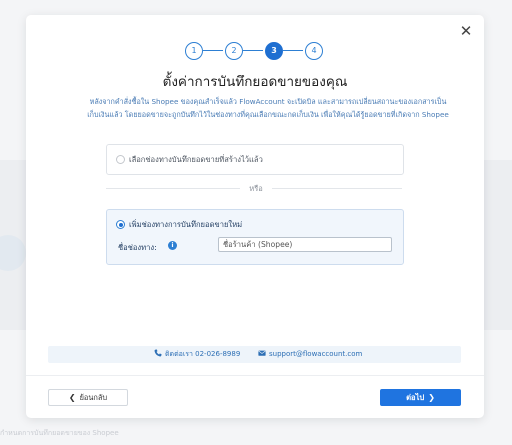  Describe the element at coordinates (255, 375) in the screenshot. I see `footer-divider` at that location.